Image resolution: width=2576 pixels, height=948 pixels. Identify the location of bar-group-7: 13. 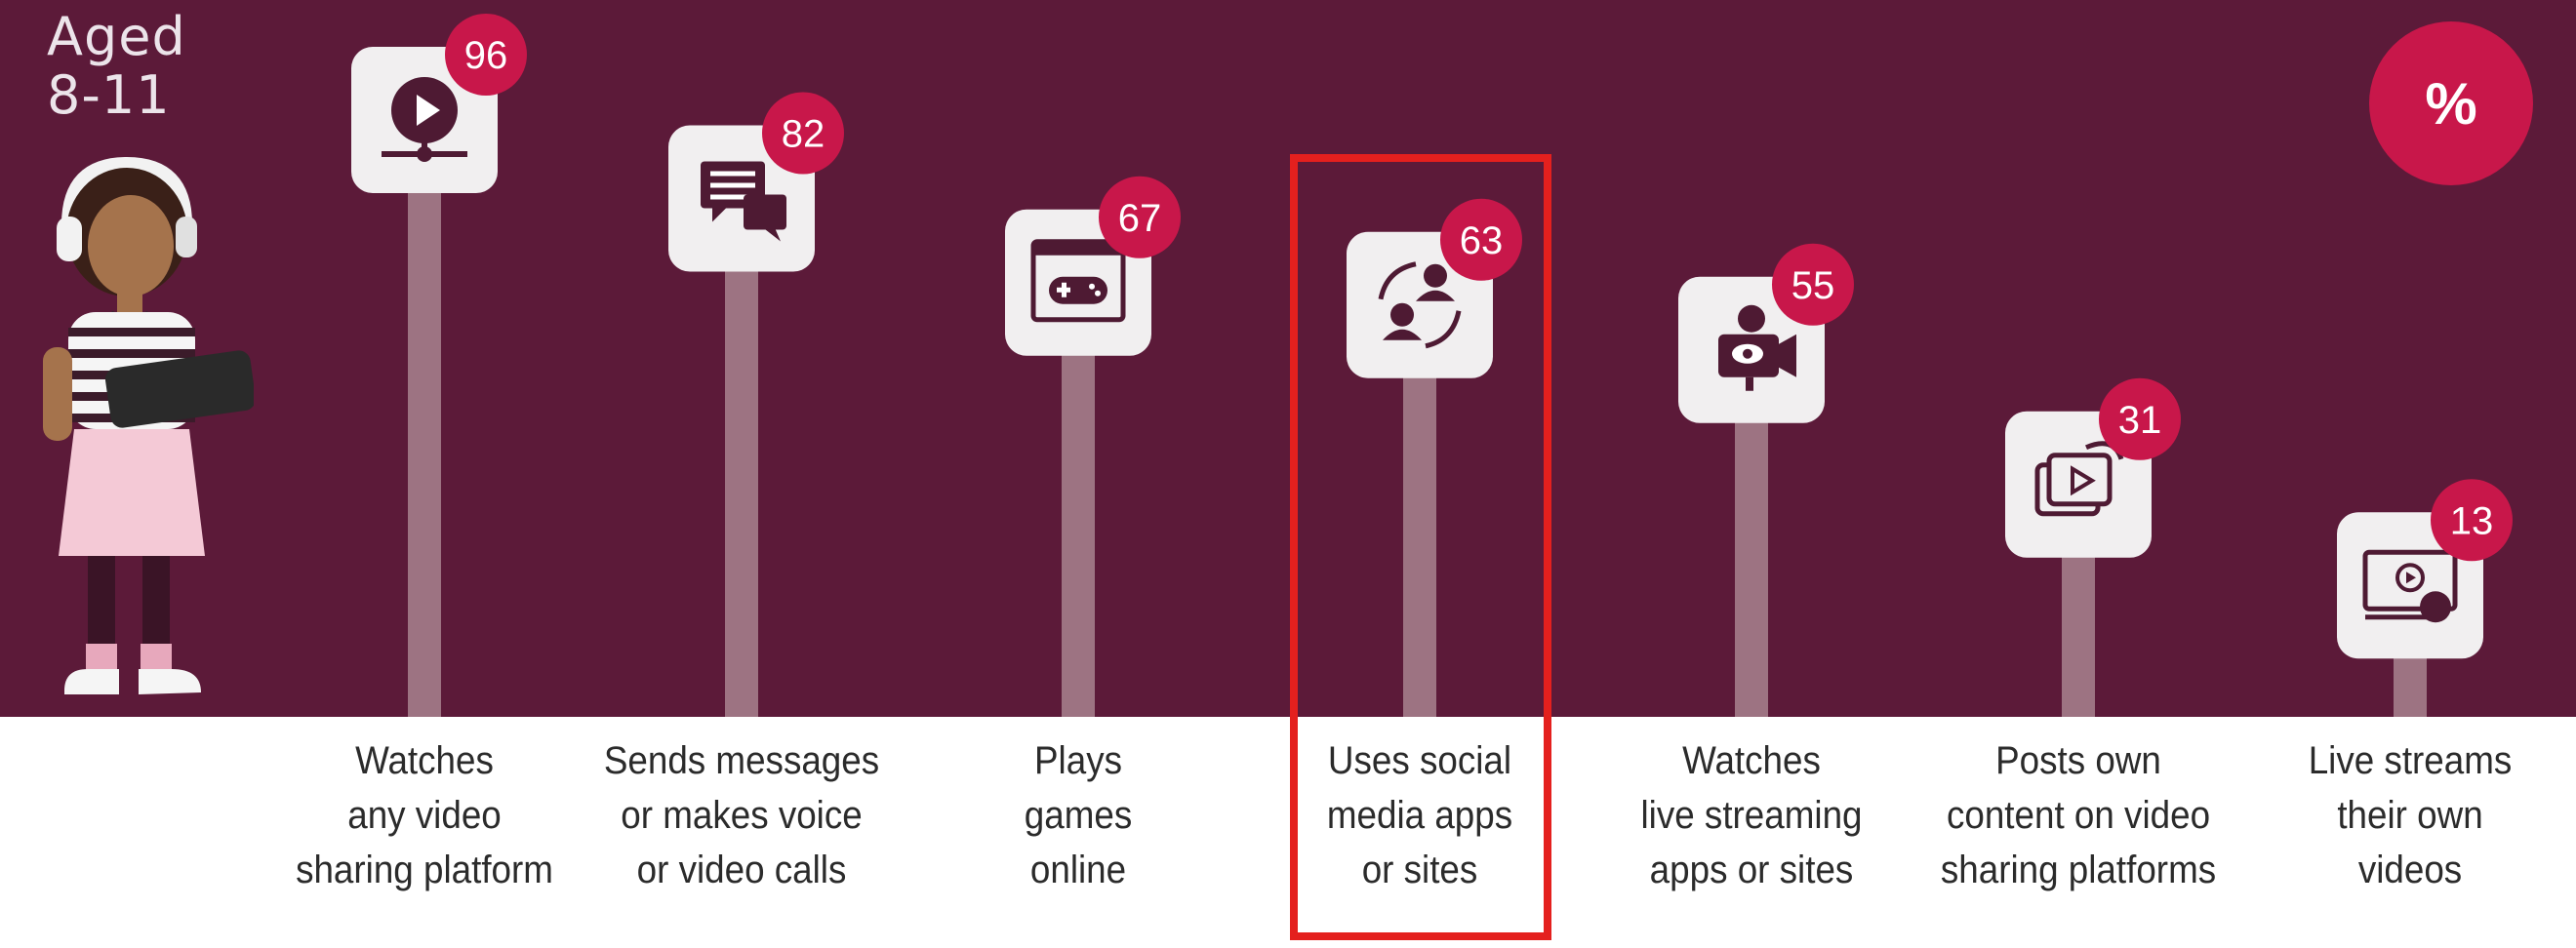
(2425, 598).